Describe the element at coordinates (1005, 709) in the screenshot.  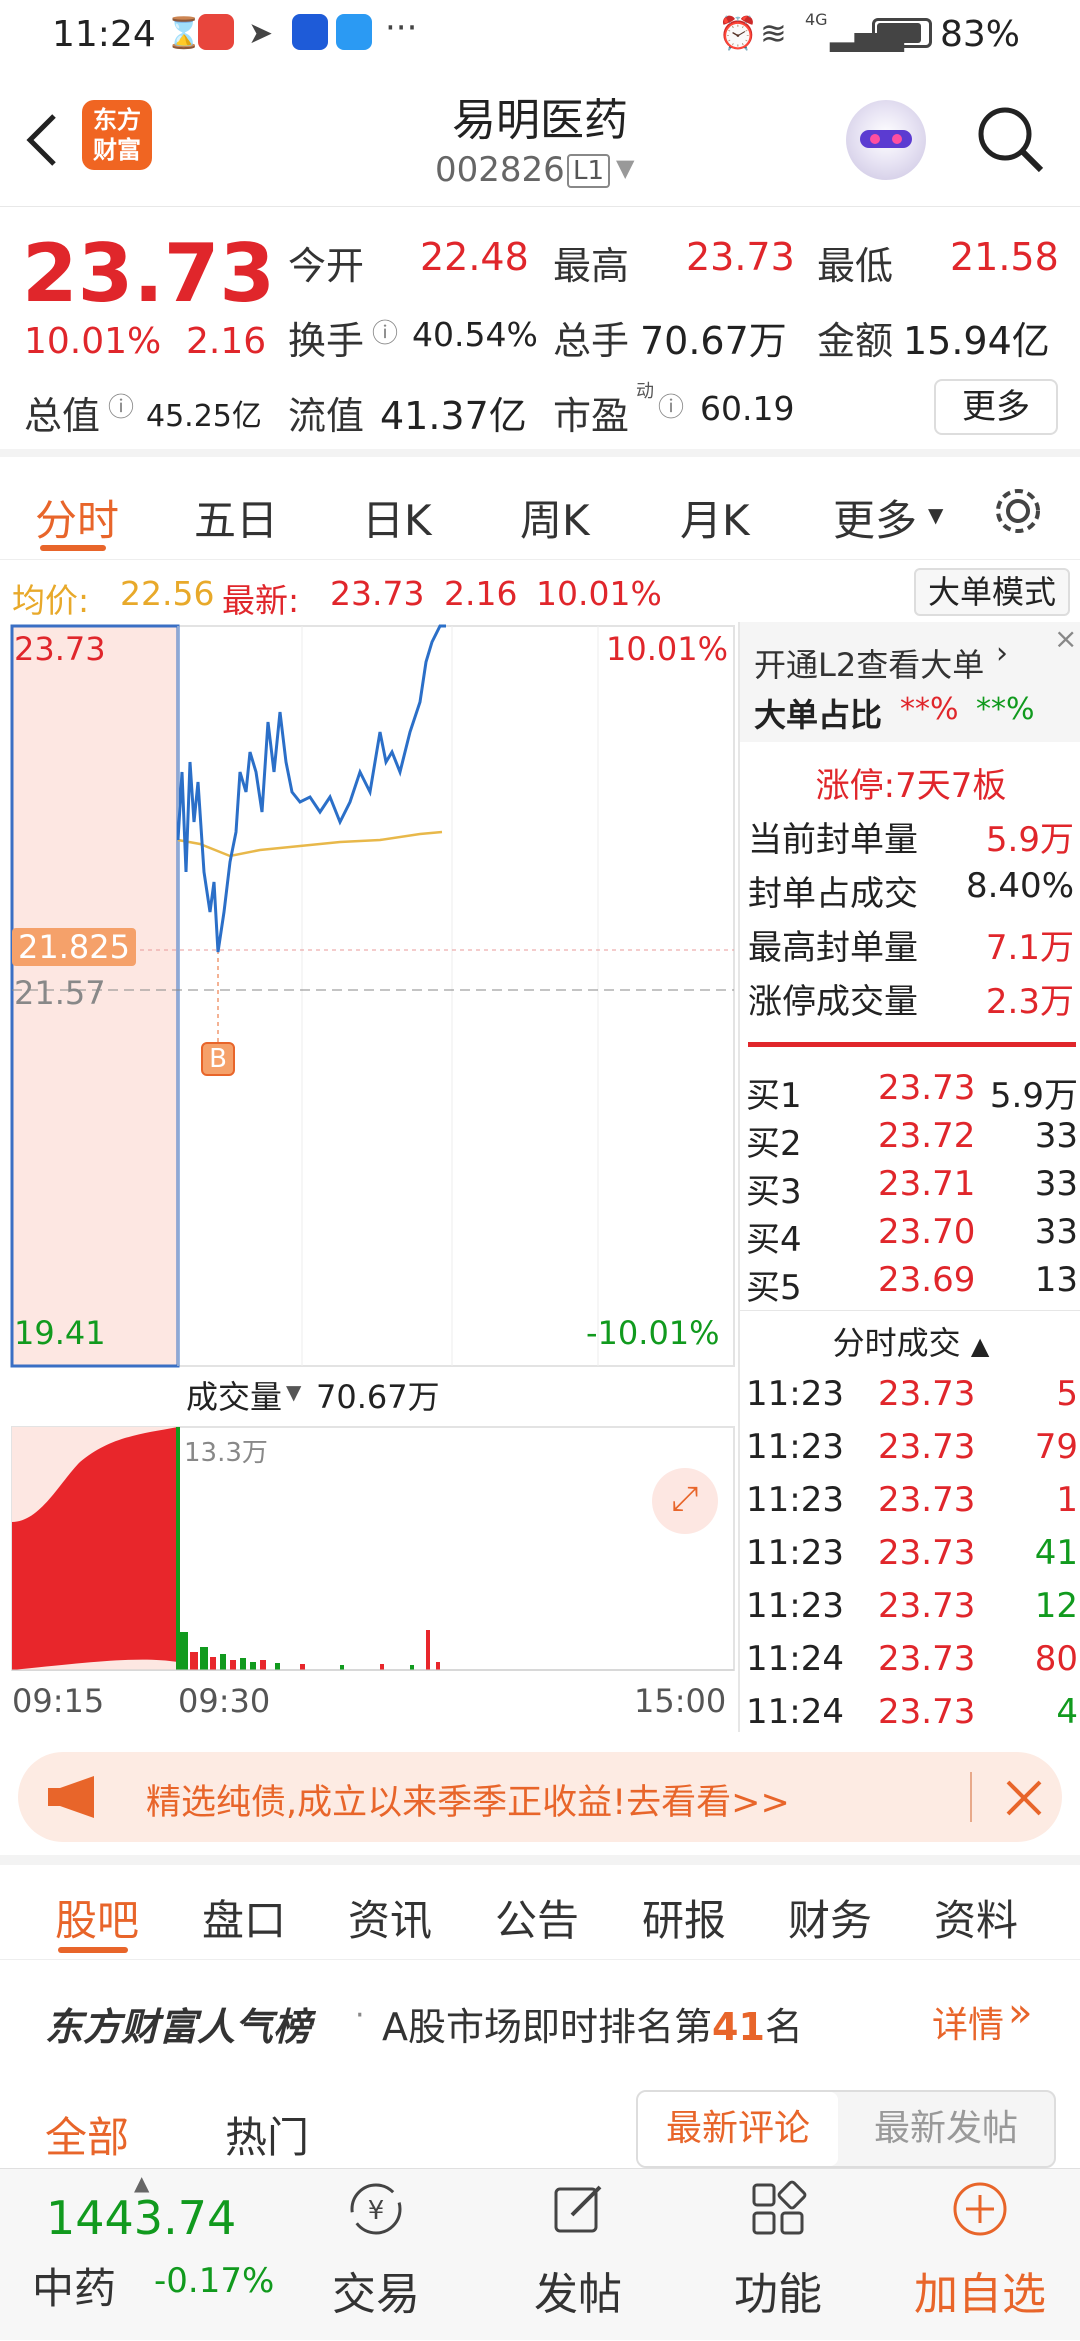
I see `big-ratio-b: **%` at that location.